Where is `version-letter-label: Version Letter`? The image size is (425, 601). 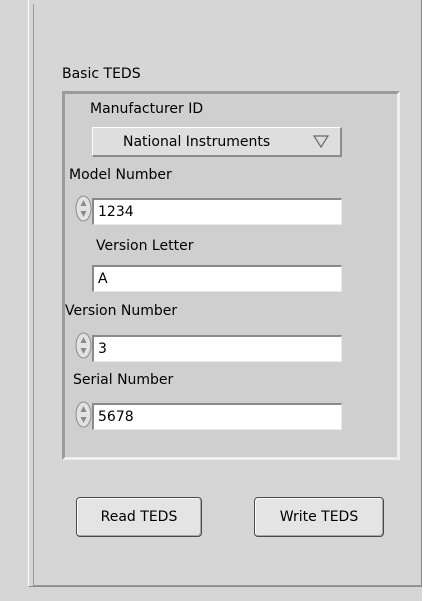
version-letter-label: Version Letter is located at coordinates (145, 246).